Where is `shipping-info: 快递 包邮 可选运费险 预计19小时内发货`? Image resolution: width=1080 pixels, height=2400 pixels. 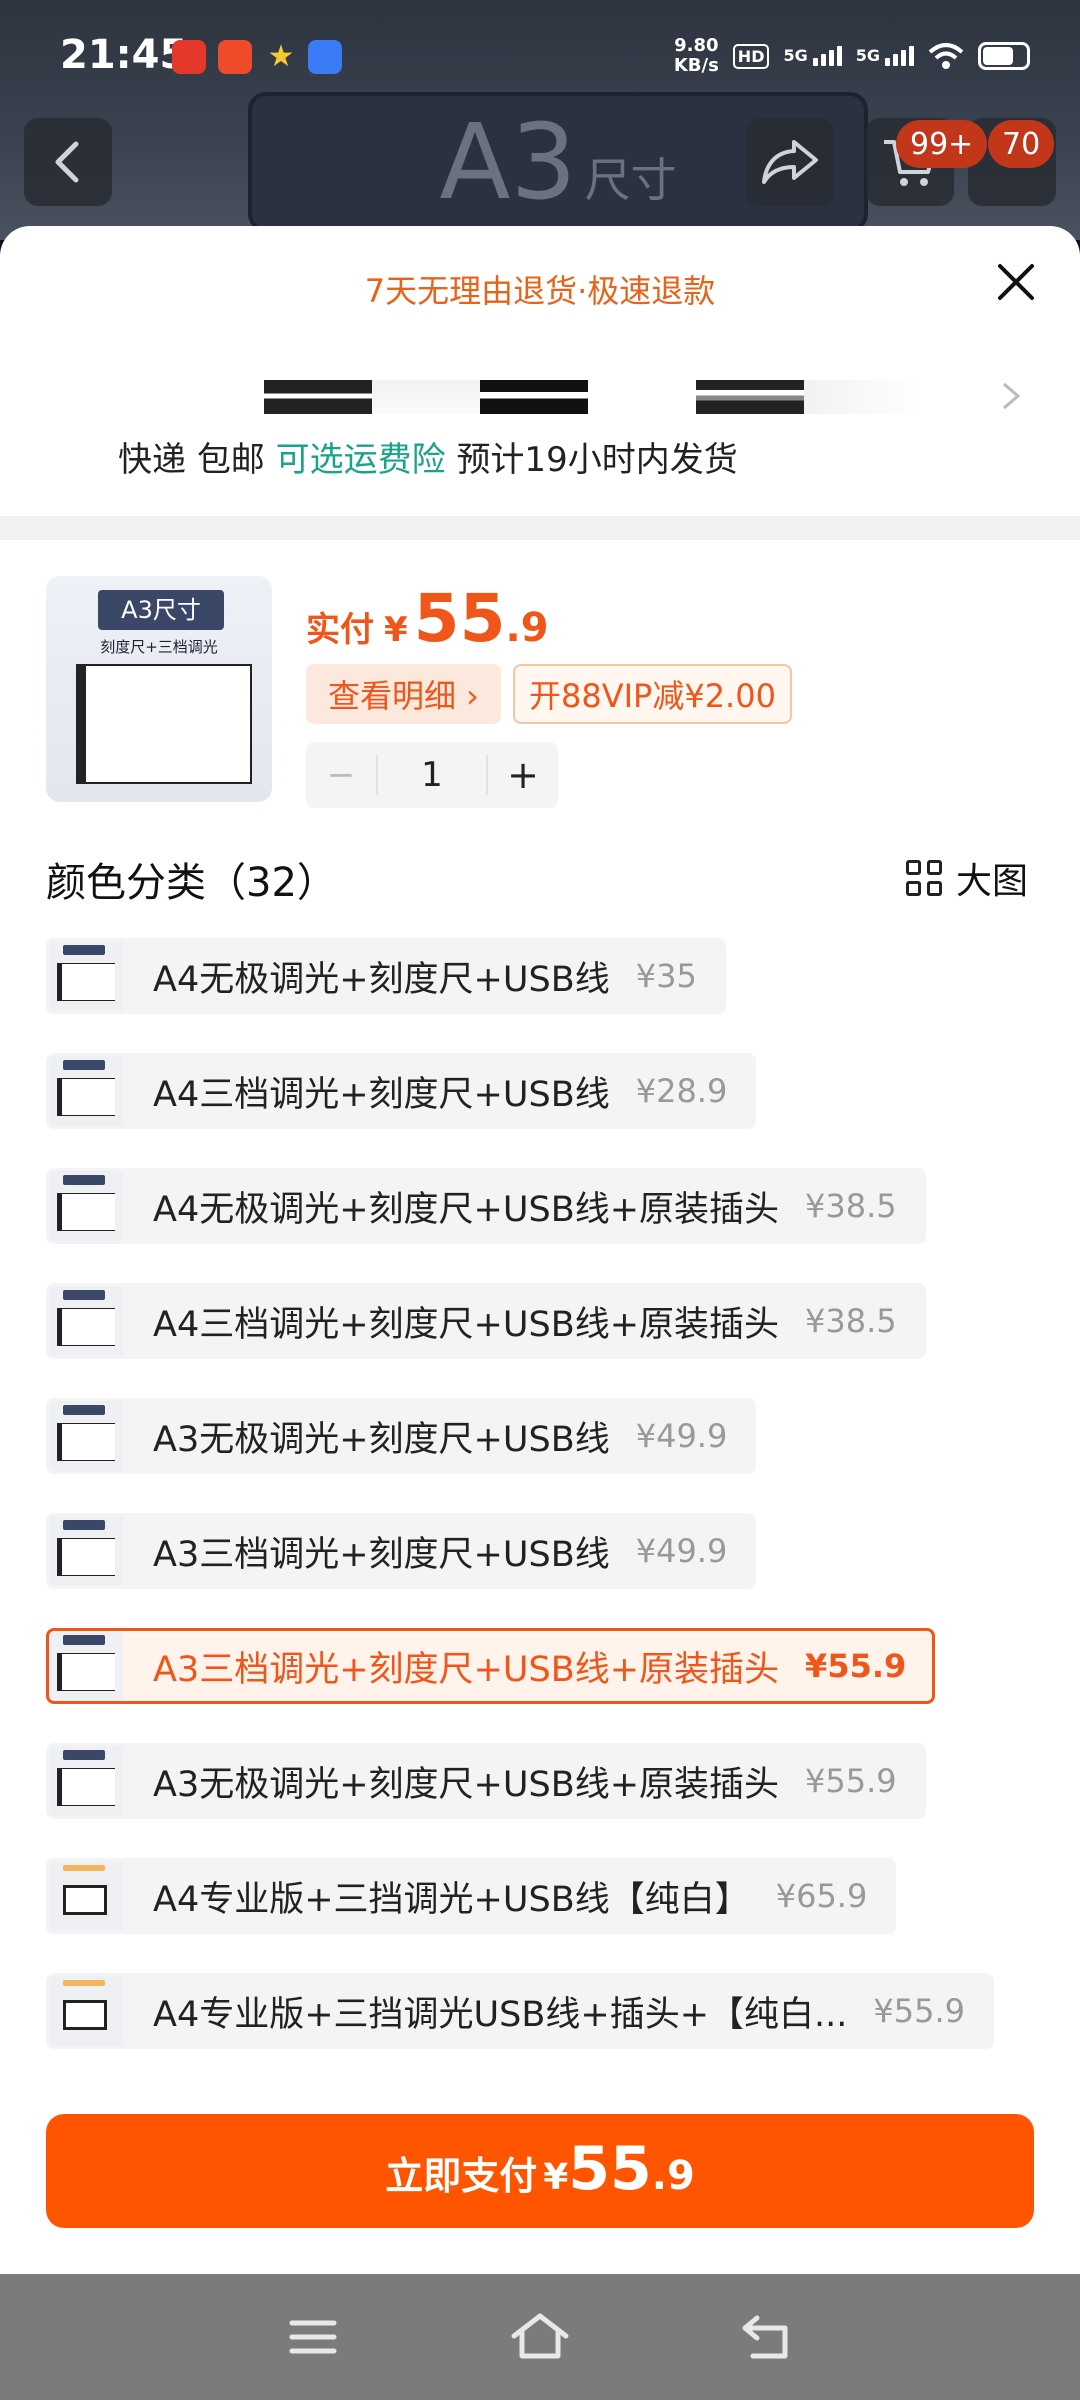 shipping-info: 快递 包邮 可选运费险 预计19小时内发货 is located at coordinates (428, 456).